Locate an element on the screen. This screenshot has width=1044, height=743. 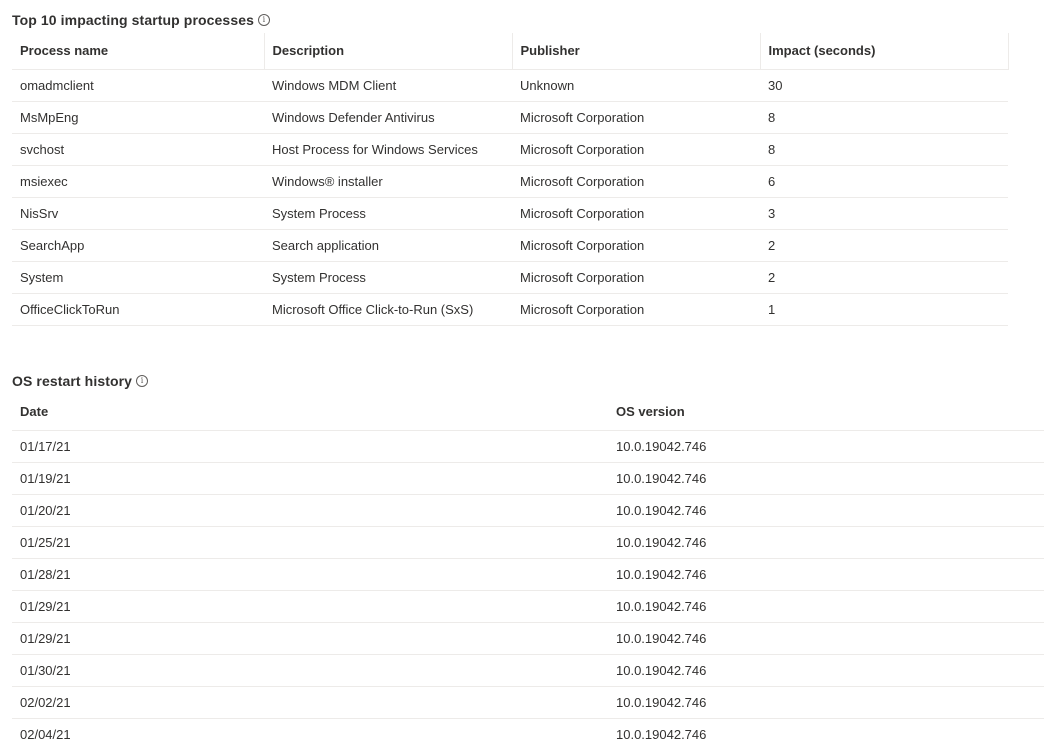
os-restart-history-title-text: OS restart history is located at coordinates (72, 381).